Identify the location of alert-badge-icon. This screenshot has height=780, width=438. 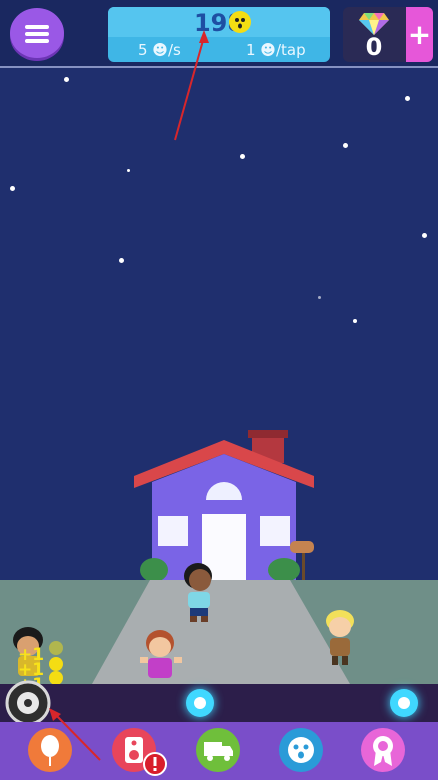
(155, 764).